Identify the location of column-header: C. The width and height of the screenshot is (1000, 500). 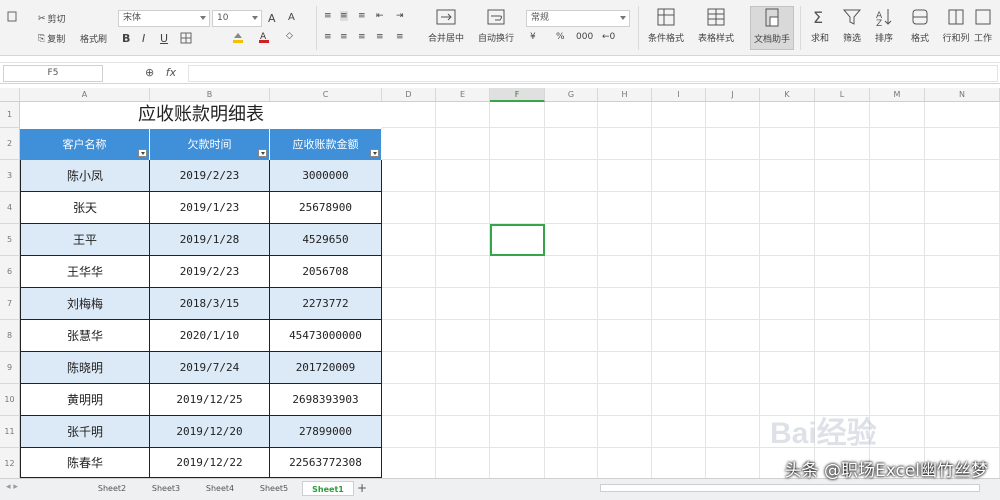
(326, 95).